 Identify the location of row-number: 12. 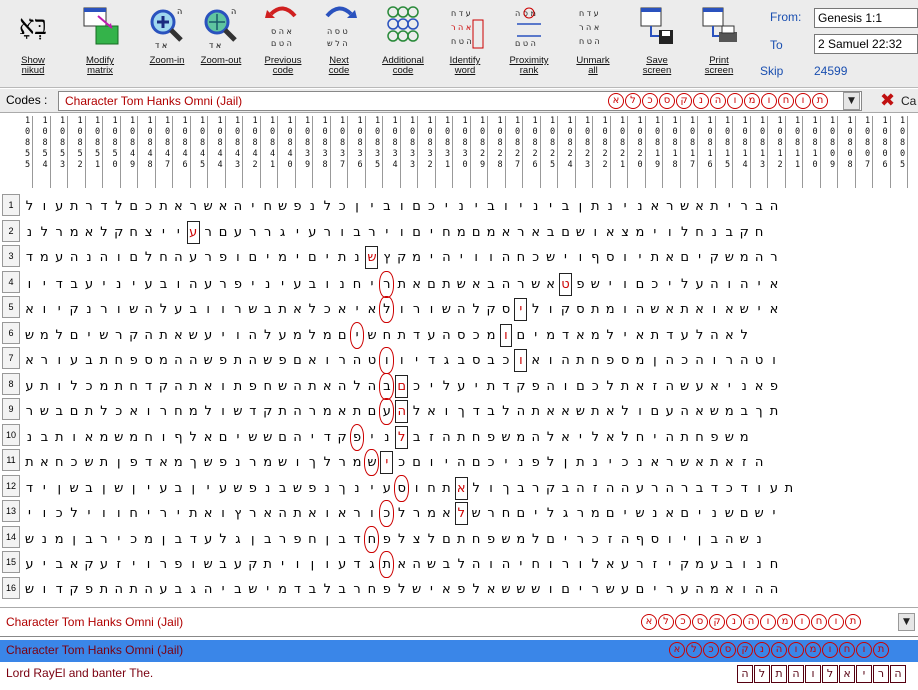
(11, 485).